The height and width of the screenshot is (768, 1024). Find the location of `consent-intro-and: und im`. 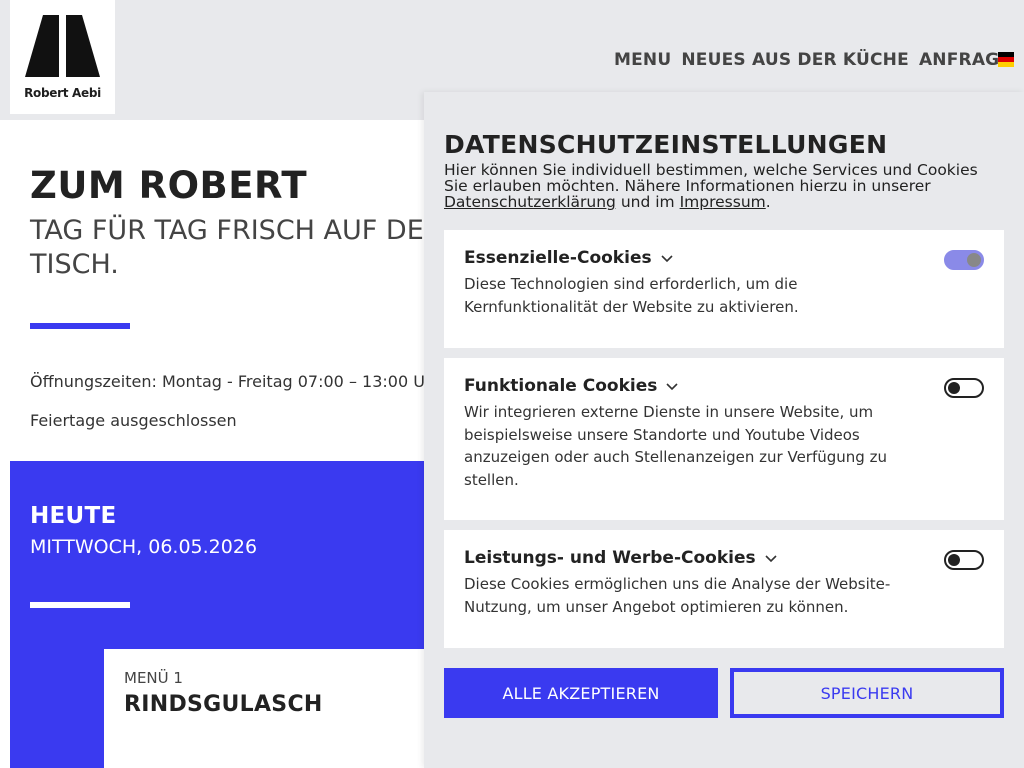

consent-intro-and: und im is located at coordinates (647, 202).